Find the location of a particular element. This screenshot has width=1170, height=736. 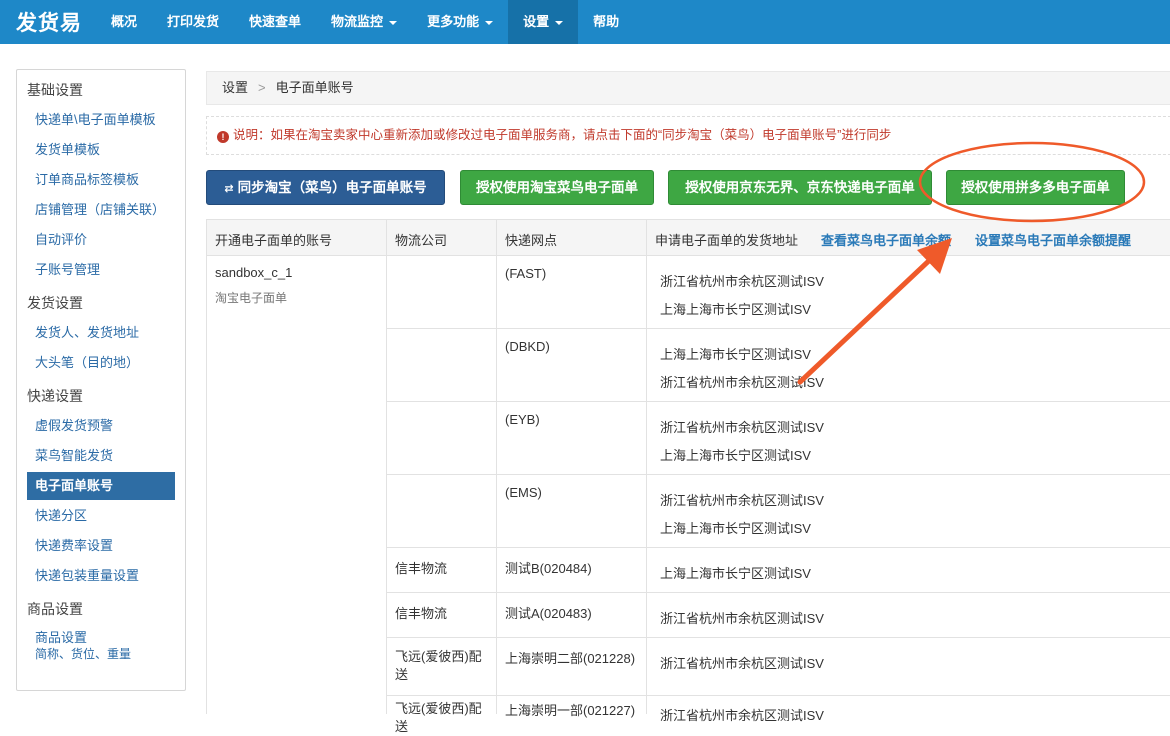

sidebar-item-cainiao-smart: 菜鸟智能发货 is located at coordinates (101, 456).